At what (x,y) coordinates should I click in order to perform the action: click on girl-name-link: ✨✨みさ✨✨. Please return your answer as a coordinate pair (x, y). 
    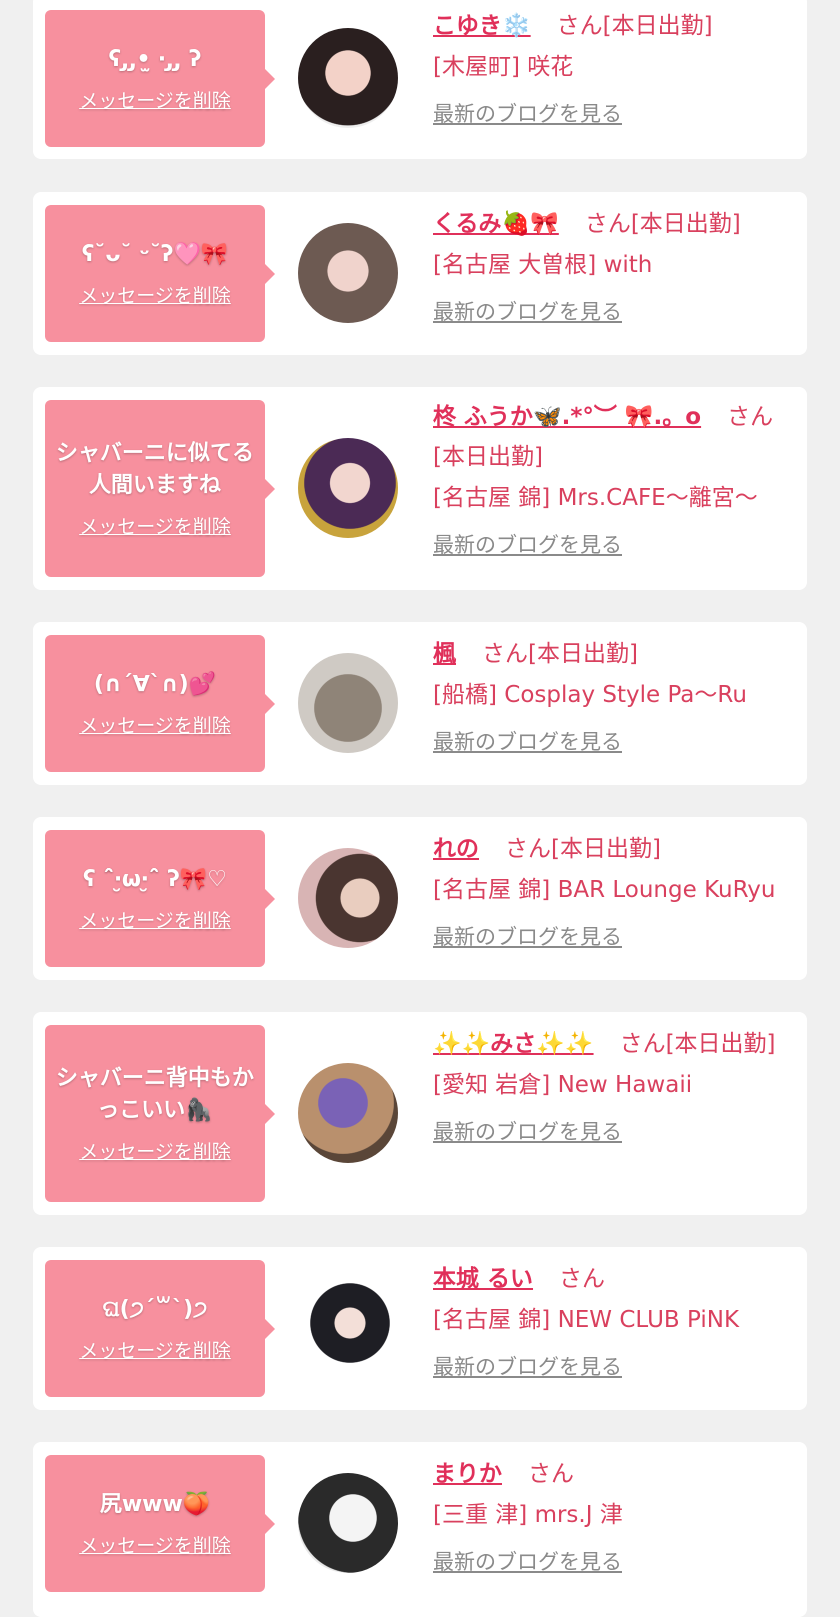
    Looking at the image, I should click on (513, 1044).